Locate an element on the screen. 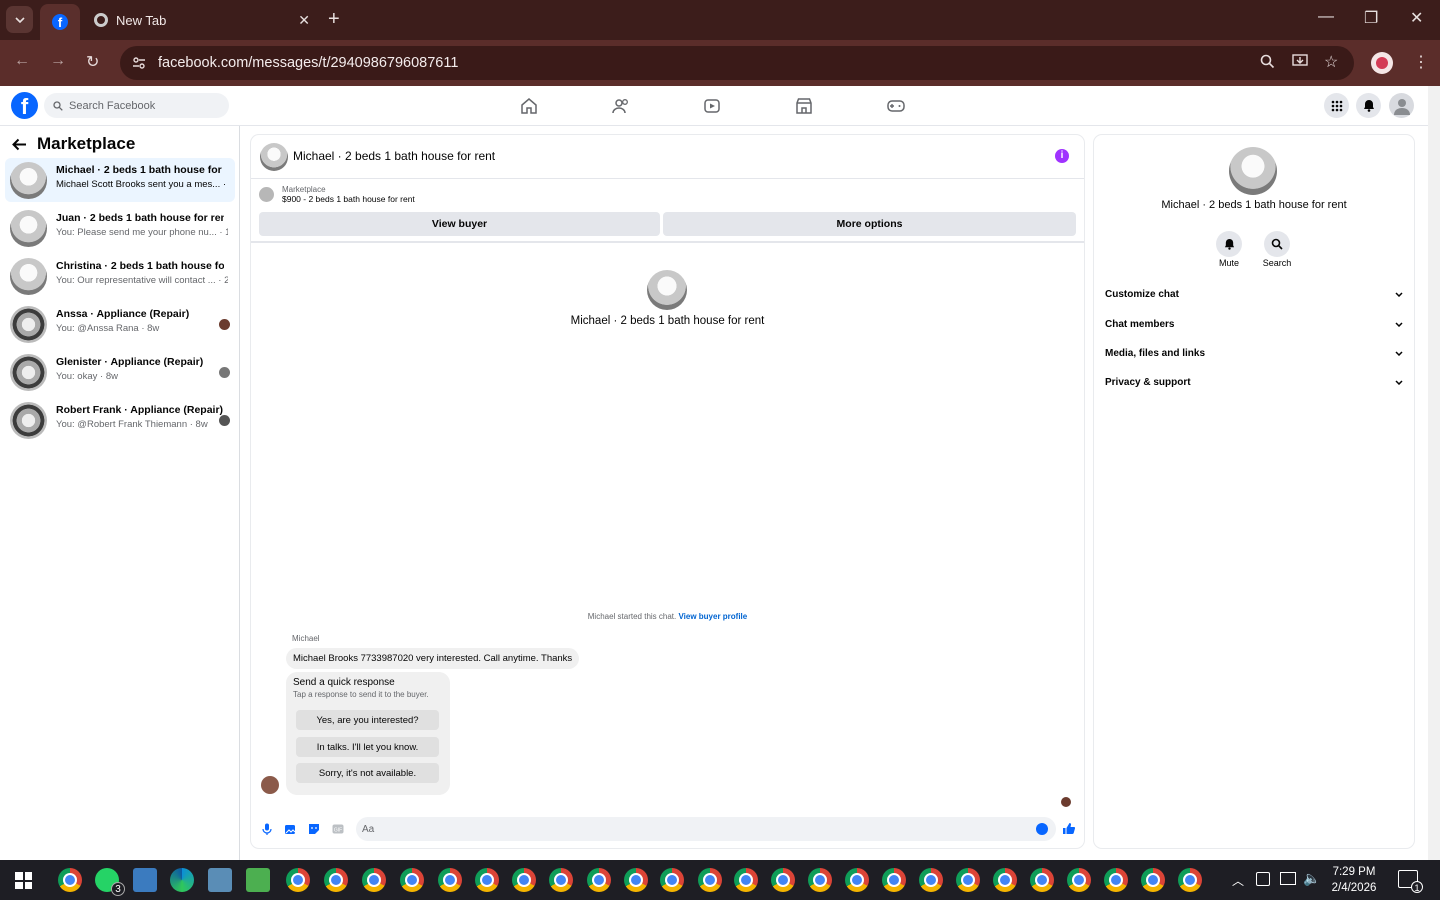 This screenshot has width=1440, height=900. account-avatar is located at coordinates (1401, 105).